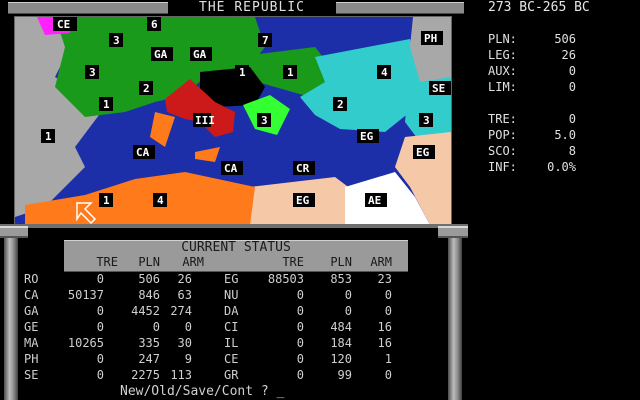  What do you see at coordinates (502, 55) in the screenshot?
I see `stat-label: LEG:` at bounding box center [502, 55].